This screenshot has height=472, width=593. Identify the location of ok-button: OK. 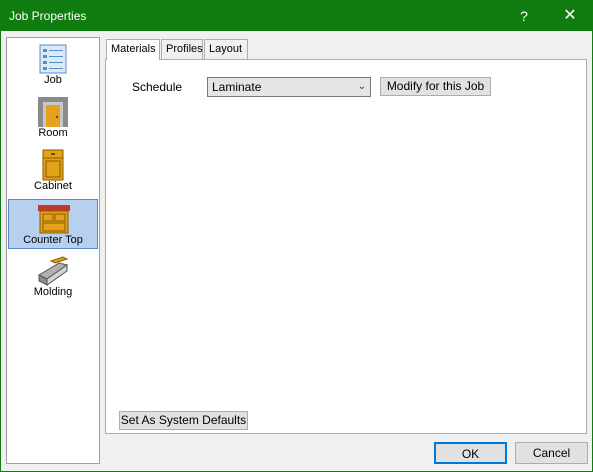
(470, 453).